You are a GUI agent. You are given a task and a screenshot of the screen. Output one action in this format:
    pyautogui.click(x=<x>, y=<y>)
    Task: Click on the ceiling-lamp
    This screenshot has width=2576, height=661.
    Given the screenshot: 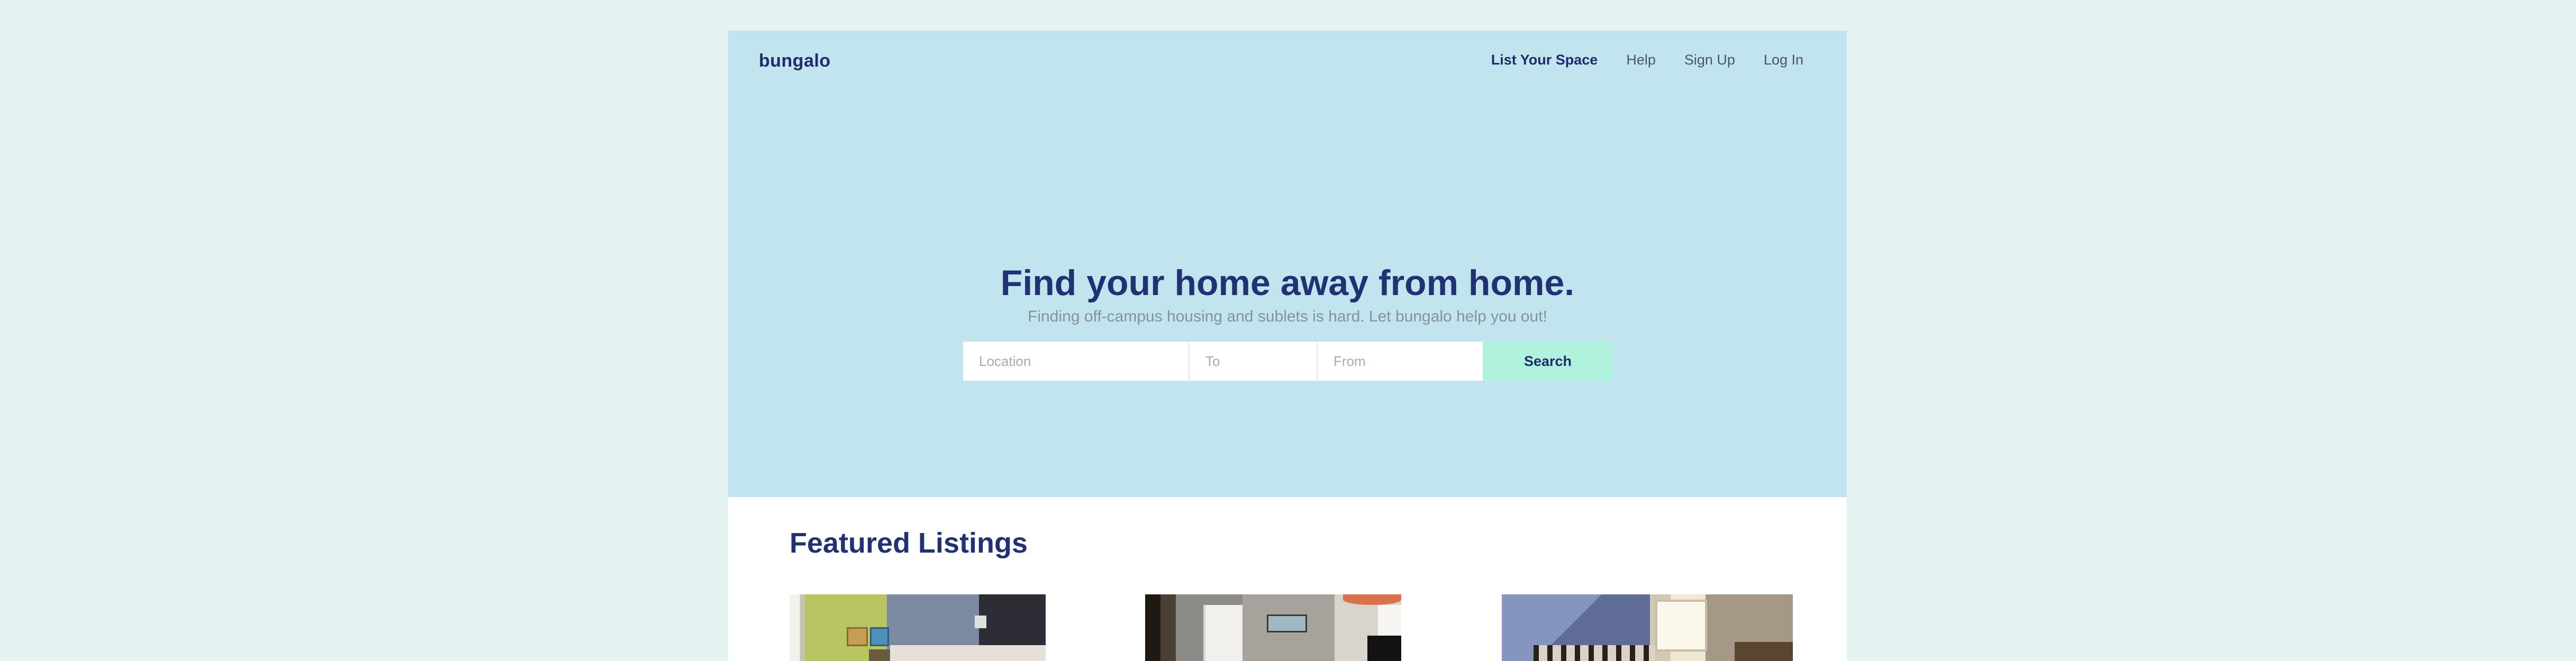 What is the action you would take?
    pyautogui.click(x=1372, y=600)
    